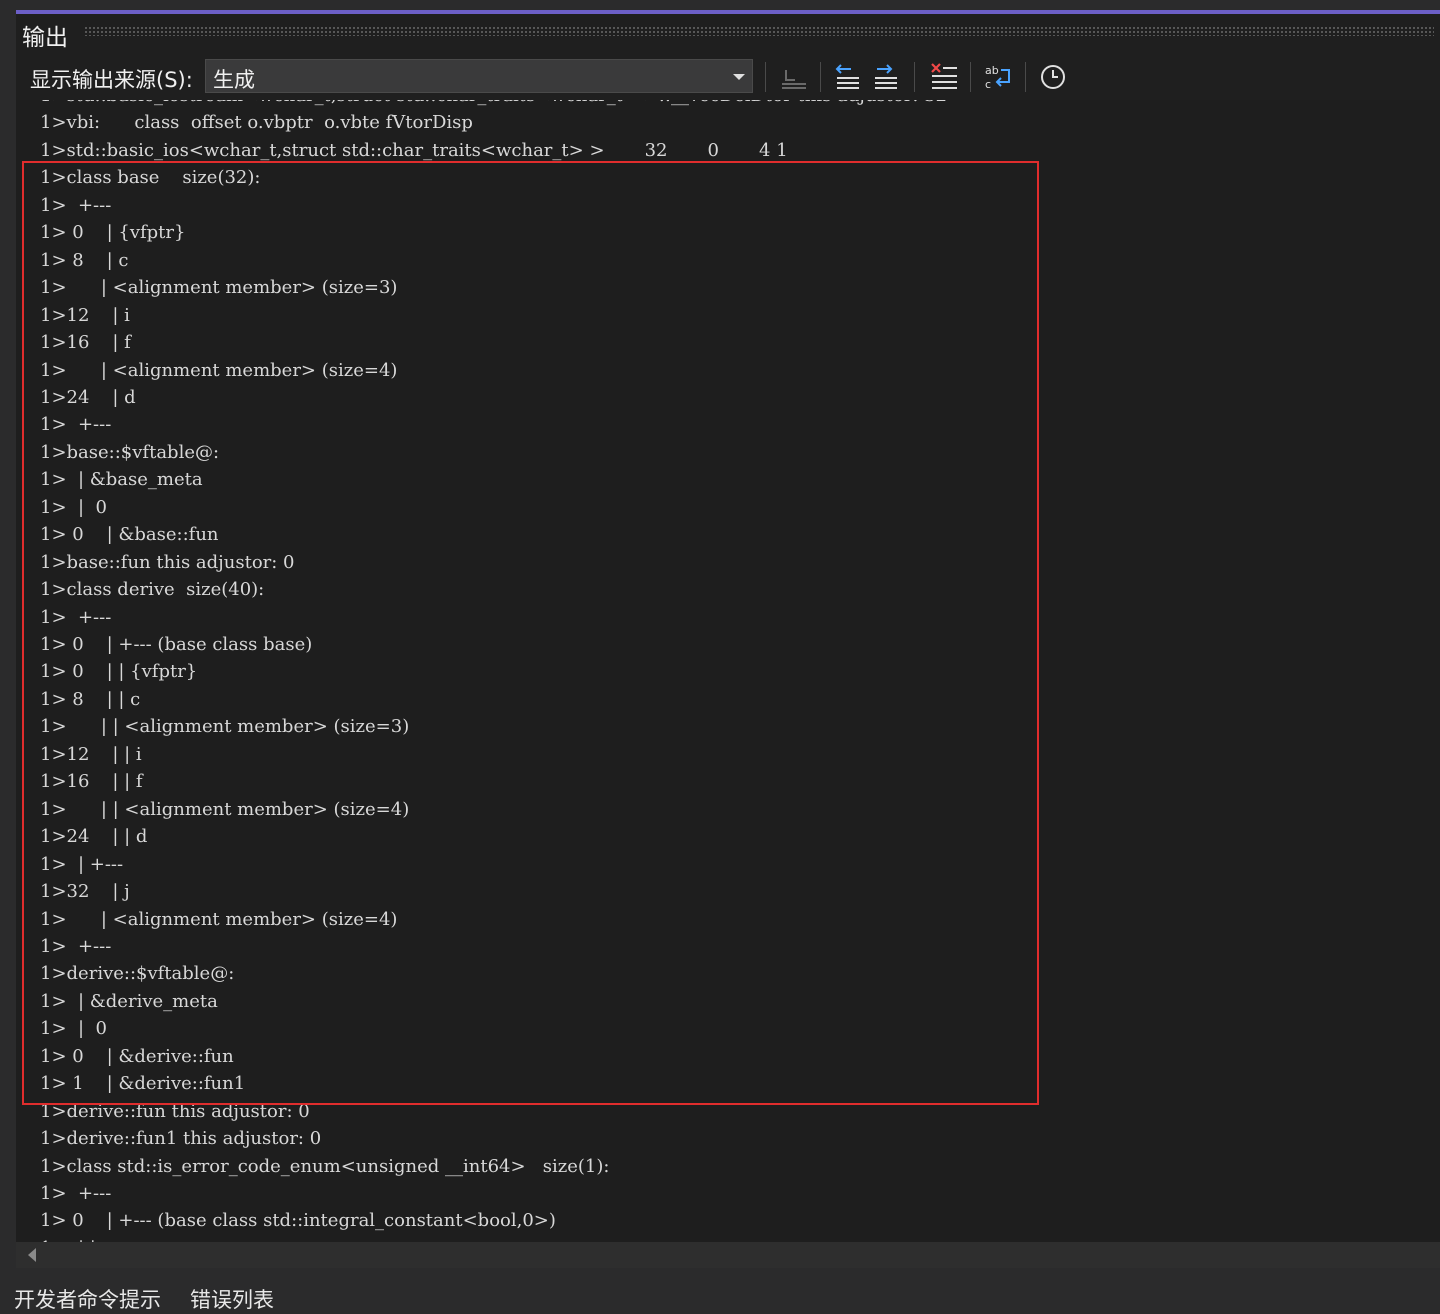  I want to click on horizontal-scrollbar, so click(728, 1255).